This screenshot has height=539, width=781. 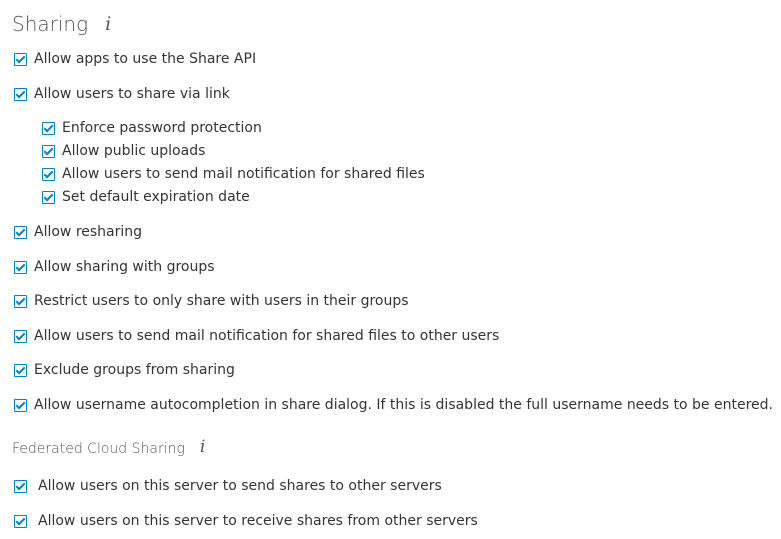 I want to click on checkbox-label: Allow sharing with groups, so click(x=124, y=267).